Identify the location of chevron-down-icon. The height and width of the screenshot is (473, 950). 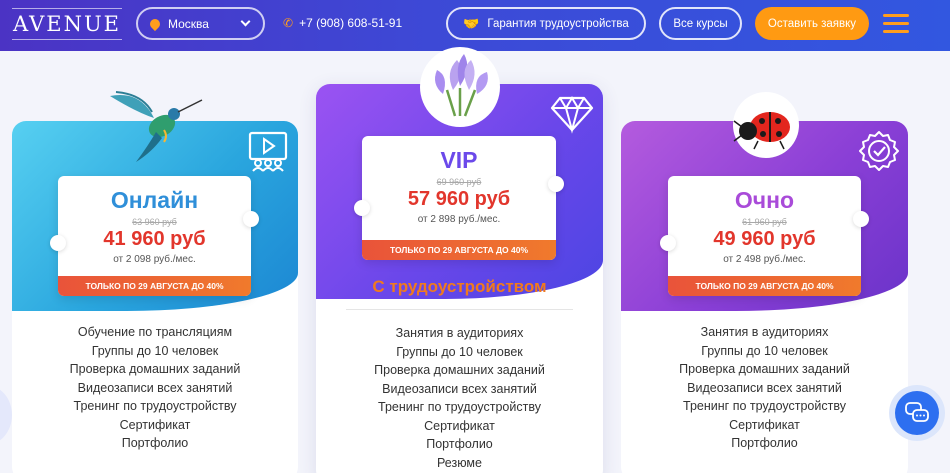
(245, 21).